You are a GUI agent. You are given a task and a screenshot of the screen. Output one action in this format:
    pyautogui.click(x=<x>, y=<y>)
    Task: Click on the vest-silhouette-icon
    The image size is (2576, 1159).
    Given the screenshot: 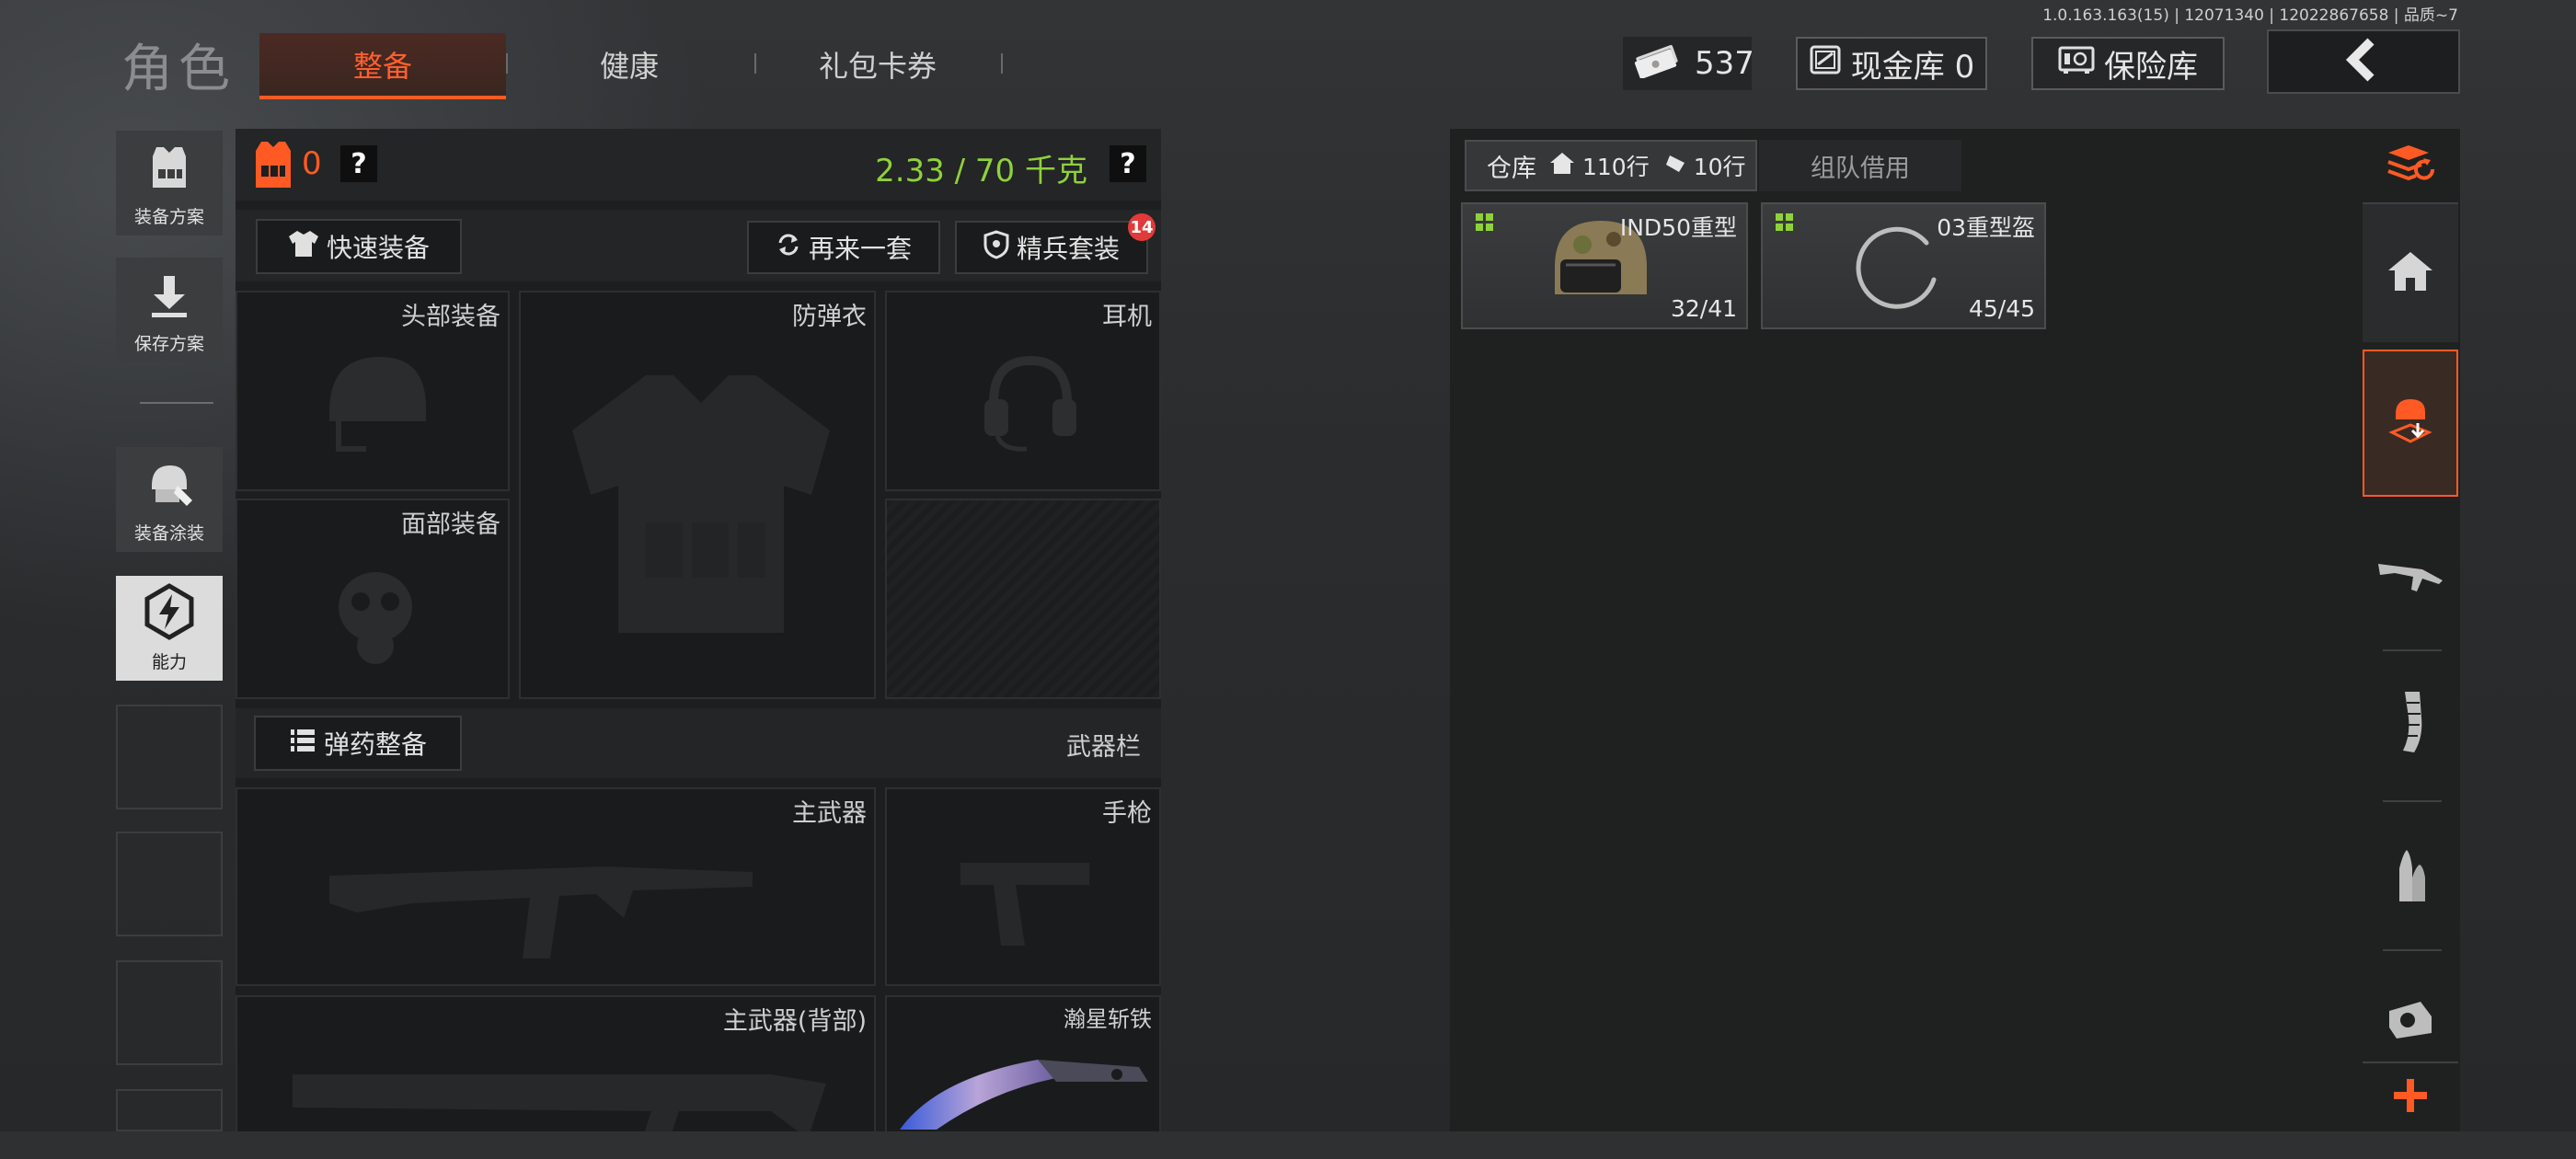 What is the action you would take?
    pyautogui.click(x=701, y=510)
    